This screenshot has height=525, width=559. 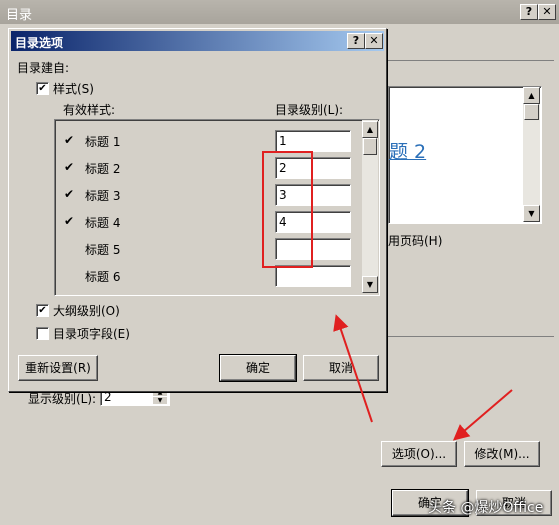 What do you see at coordinates (423, 377) in the screenshot?
I see `annotation-arrows` at bounding box center [423, 377].